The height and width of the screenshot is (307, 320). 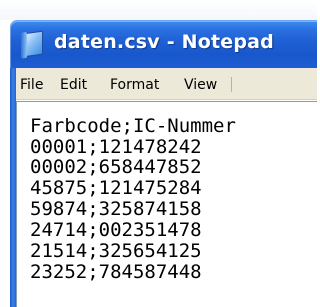 What do you see at coordinates (33, 44) in the screenshot?
I see `notepad-icon` at bounding box center [33, 44].